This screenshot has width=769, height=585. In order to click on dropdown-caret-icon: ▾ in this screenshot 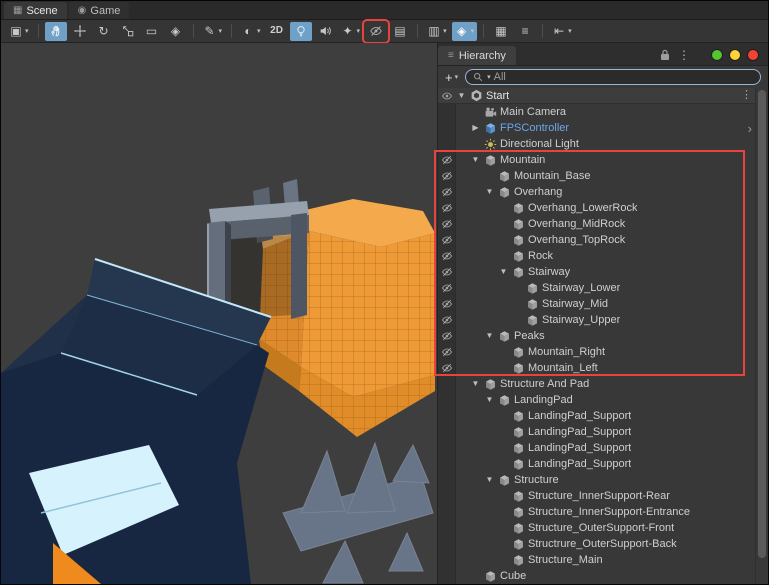, I will do `click(220, 31)`.